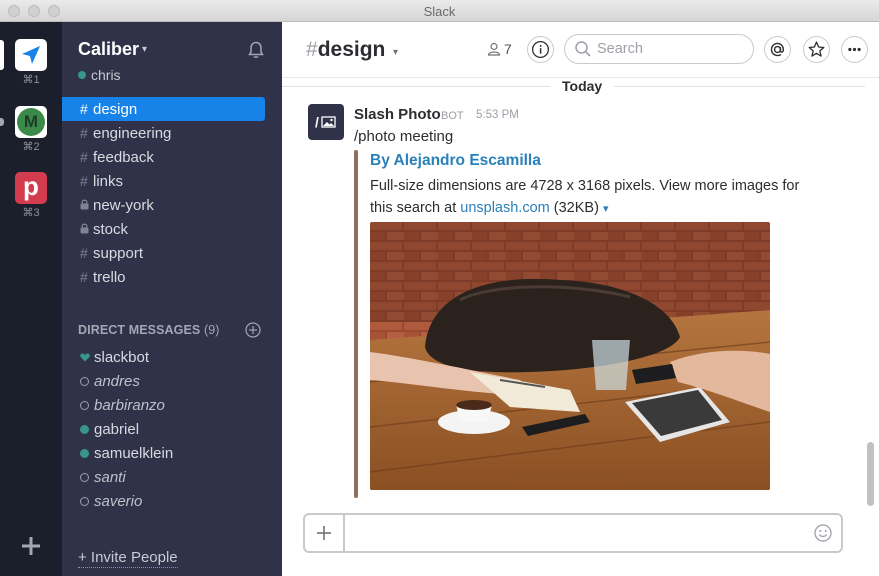 The width and height of the screenshot is (879, 576). Describe the element at coordinates (31, 187) in the screenshot. I see `team-3-button: p` at that location.